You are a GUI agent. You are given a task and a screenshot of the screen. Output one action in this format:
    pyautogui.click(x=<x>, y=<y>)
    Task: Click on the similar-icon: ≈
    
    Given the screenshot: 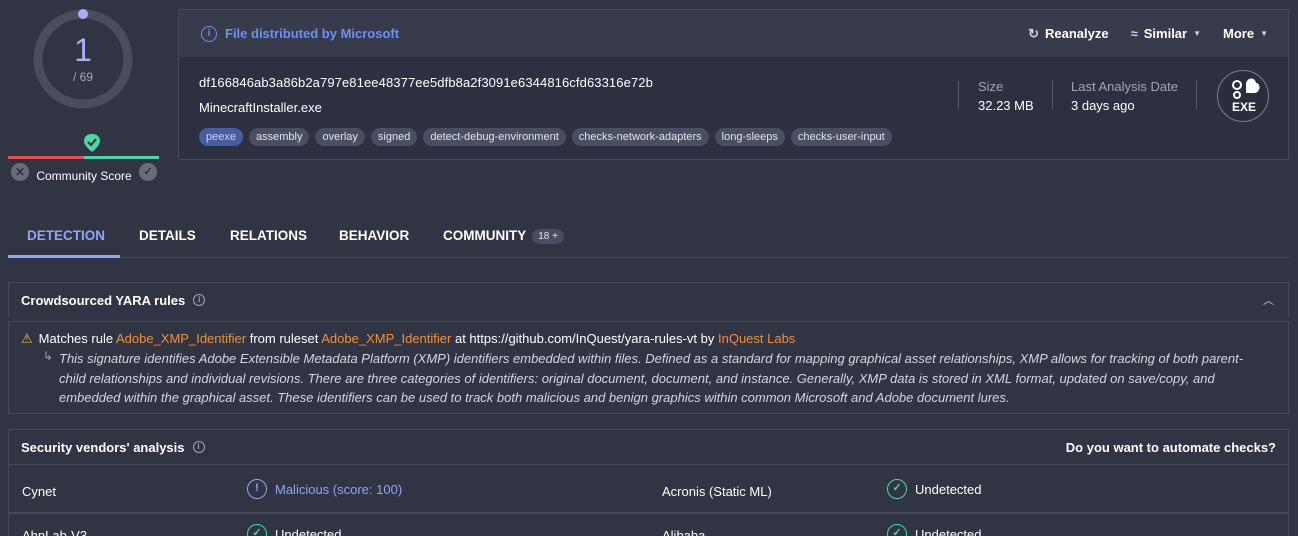 What is the action you would take?
    pyautogui.click(x=1134, y=33)
    